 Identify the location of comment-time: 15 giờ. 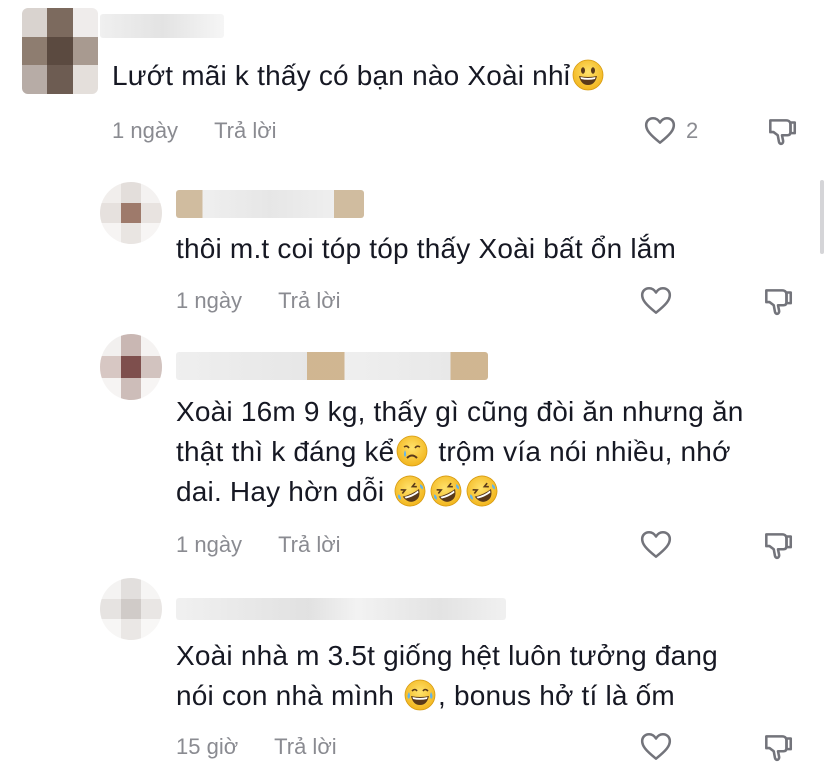
(207, 746).